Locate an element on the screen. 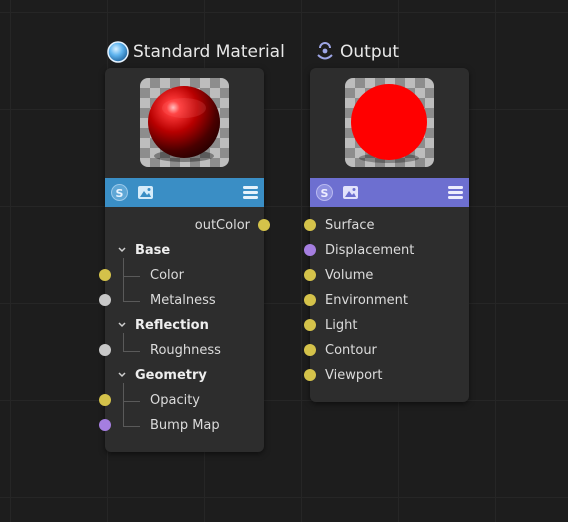 The width and height of the screenshot is (568, 522). standard-material-title: Standard Material is located at coordinates (196, 52).